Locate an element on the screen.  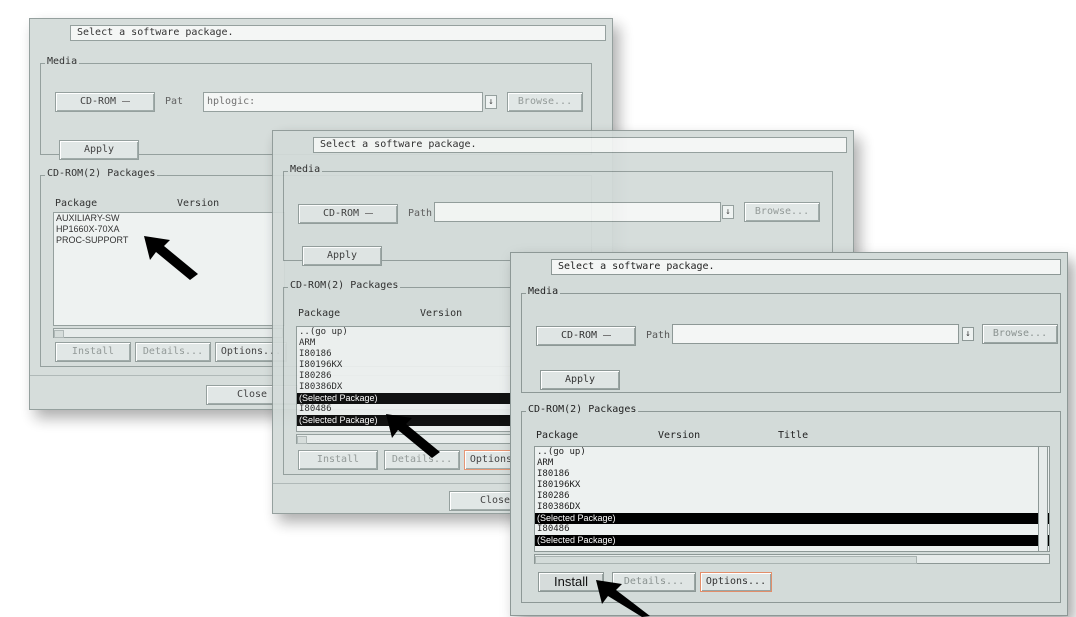
list-item: AUXILIARY-SW is located at coordinates (169, 218).